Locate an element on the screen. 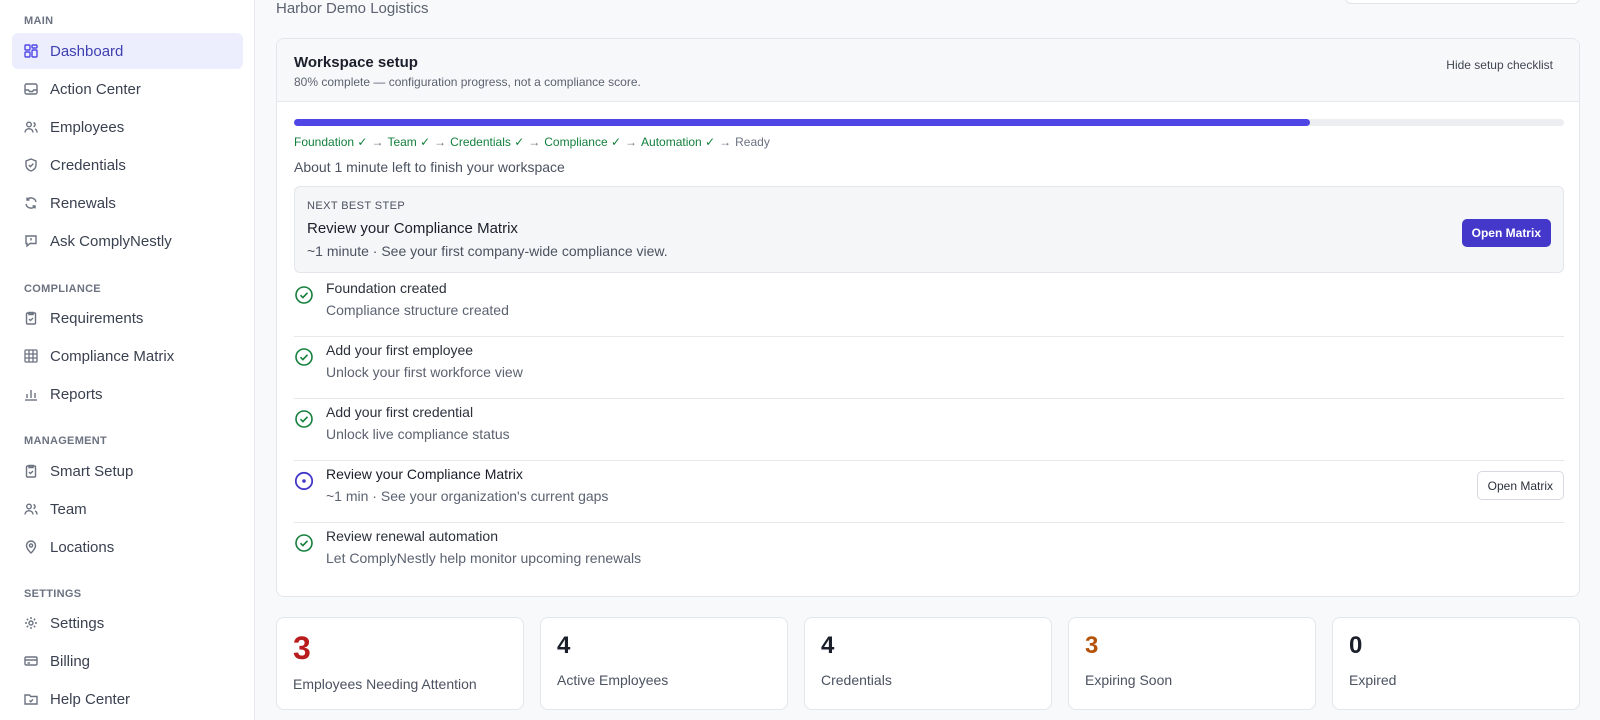 The height and width of the screenshot is (720, 1600). sidebar-item-label: Dashboard is located at coordinates (87, 51).